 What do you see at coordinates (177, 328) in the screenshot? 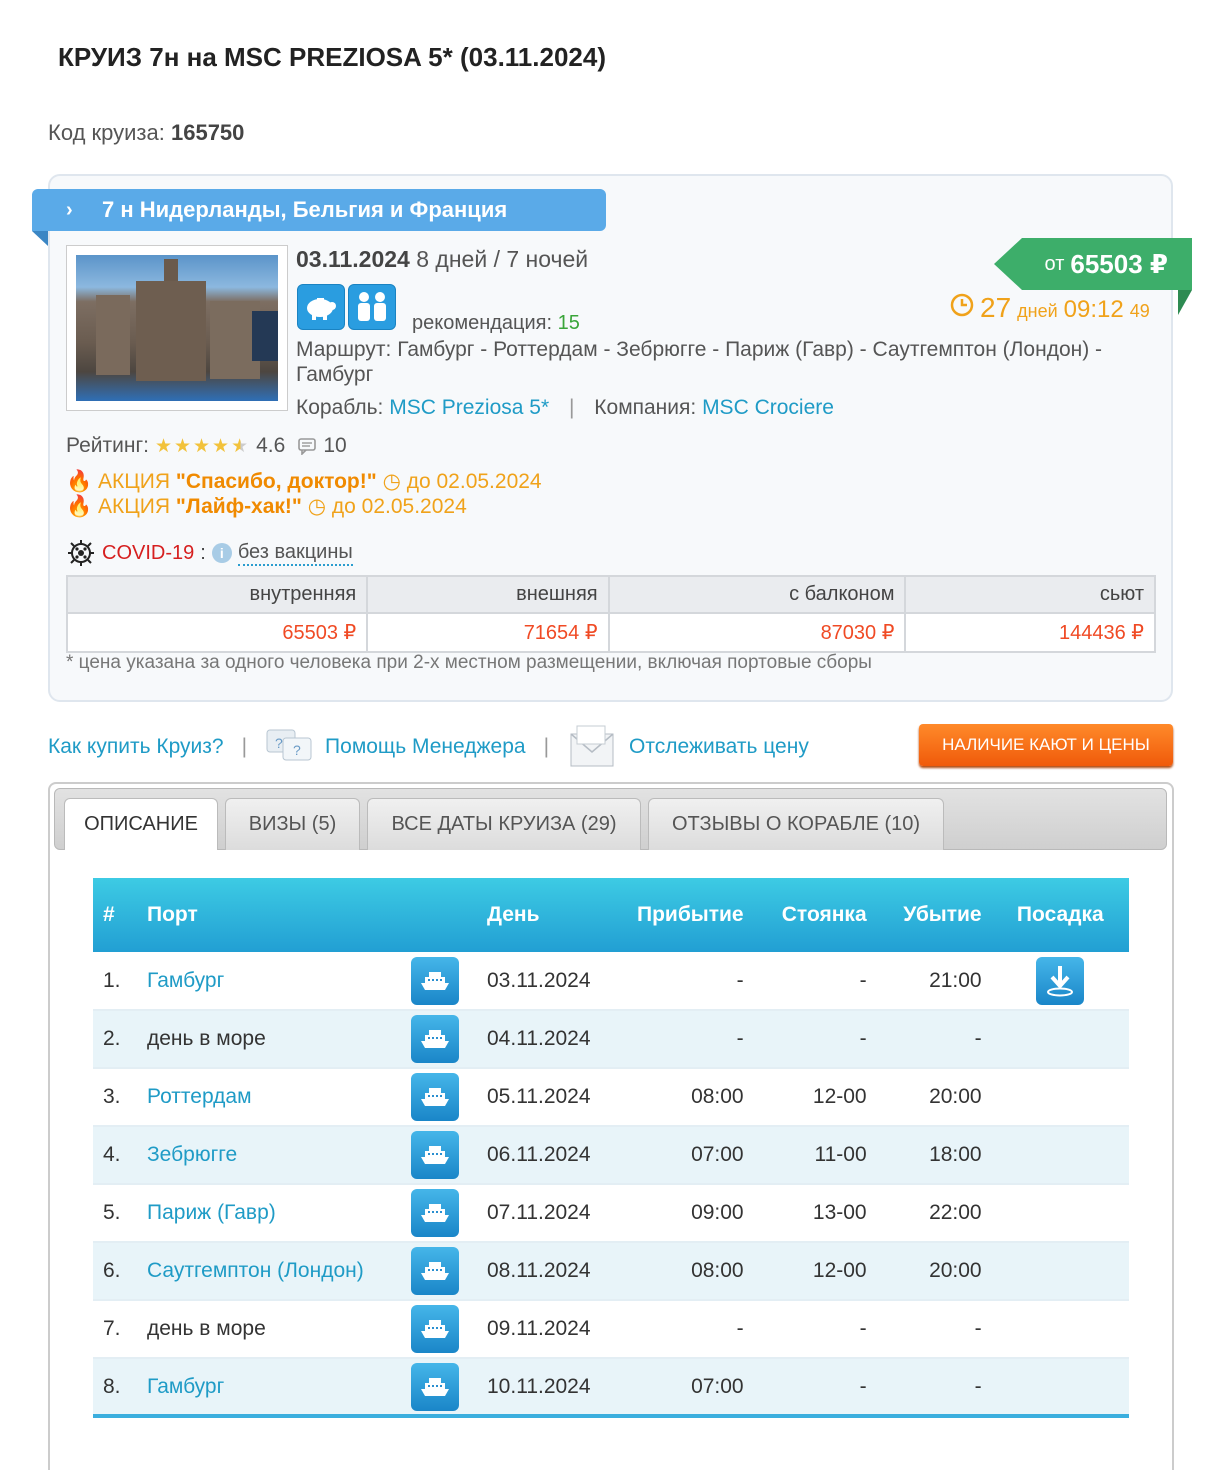
I see `cruise-photo` at bounding box center [177, 328].